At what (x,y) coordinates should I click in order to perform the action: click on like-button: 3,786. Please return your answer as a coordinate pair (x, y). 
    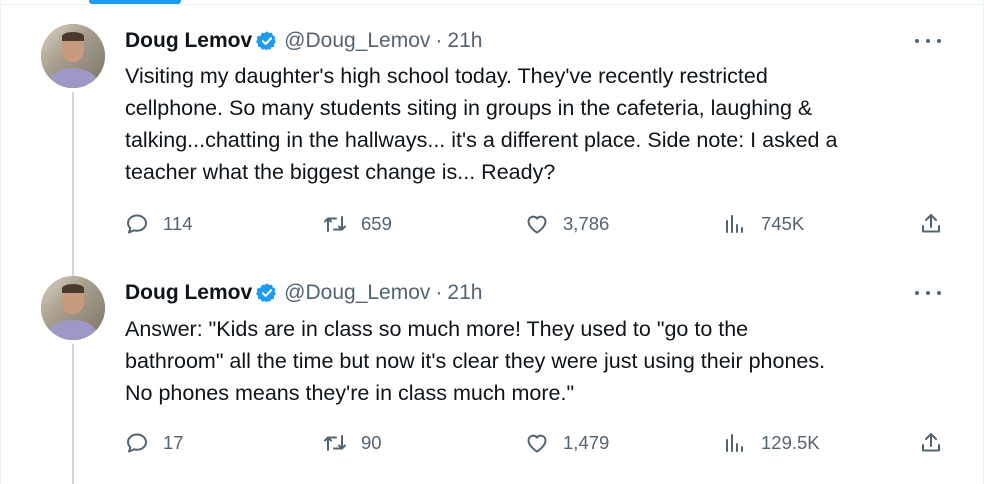
    Looking at the image, I should click on (567, 224).